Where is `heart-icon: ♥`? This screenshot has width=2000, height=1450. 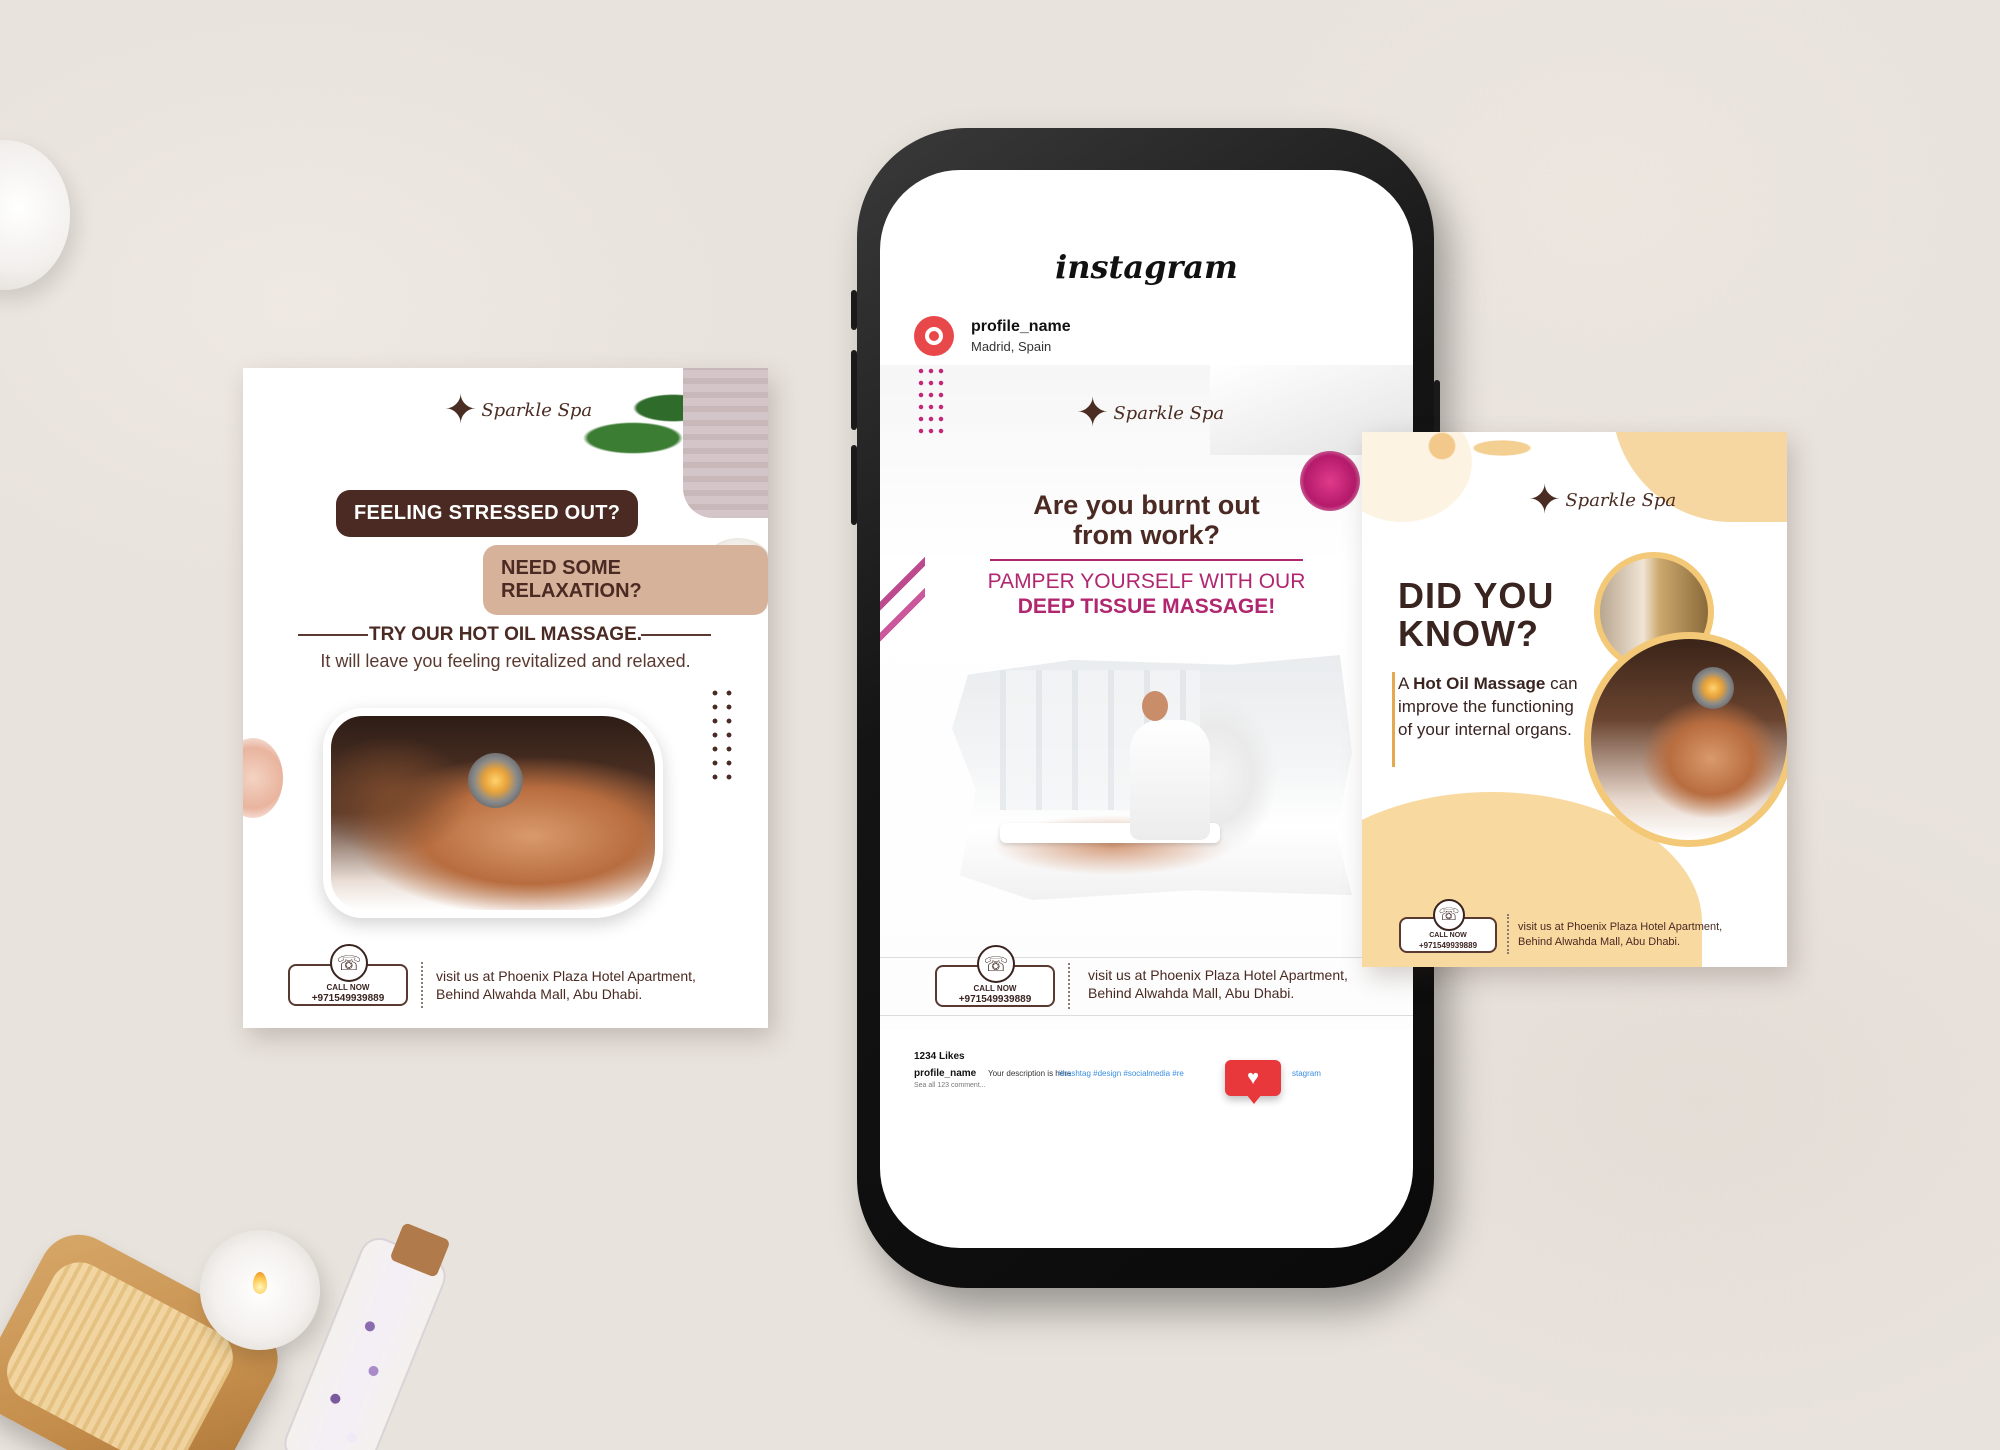
heart-icon: ♥ is located at coordinates (1253, 1077).